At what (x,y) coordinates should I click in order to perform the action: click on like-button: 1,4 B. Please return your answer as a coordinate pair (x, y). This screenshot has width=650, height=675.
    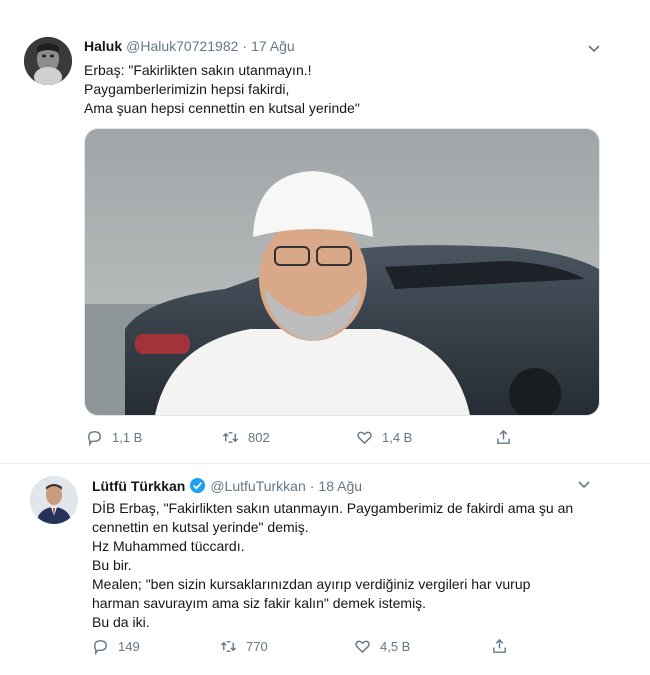
    Looking at the image, I should click on (384, 437).